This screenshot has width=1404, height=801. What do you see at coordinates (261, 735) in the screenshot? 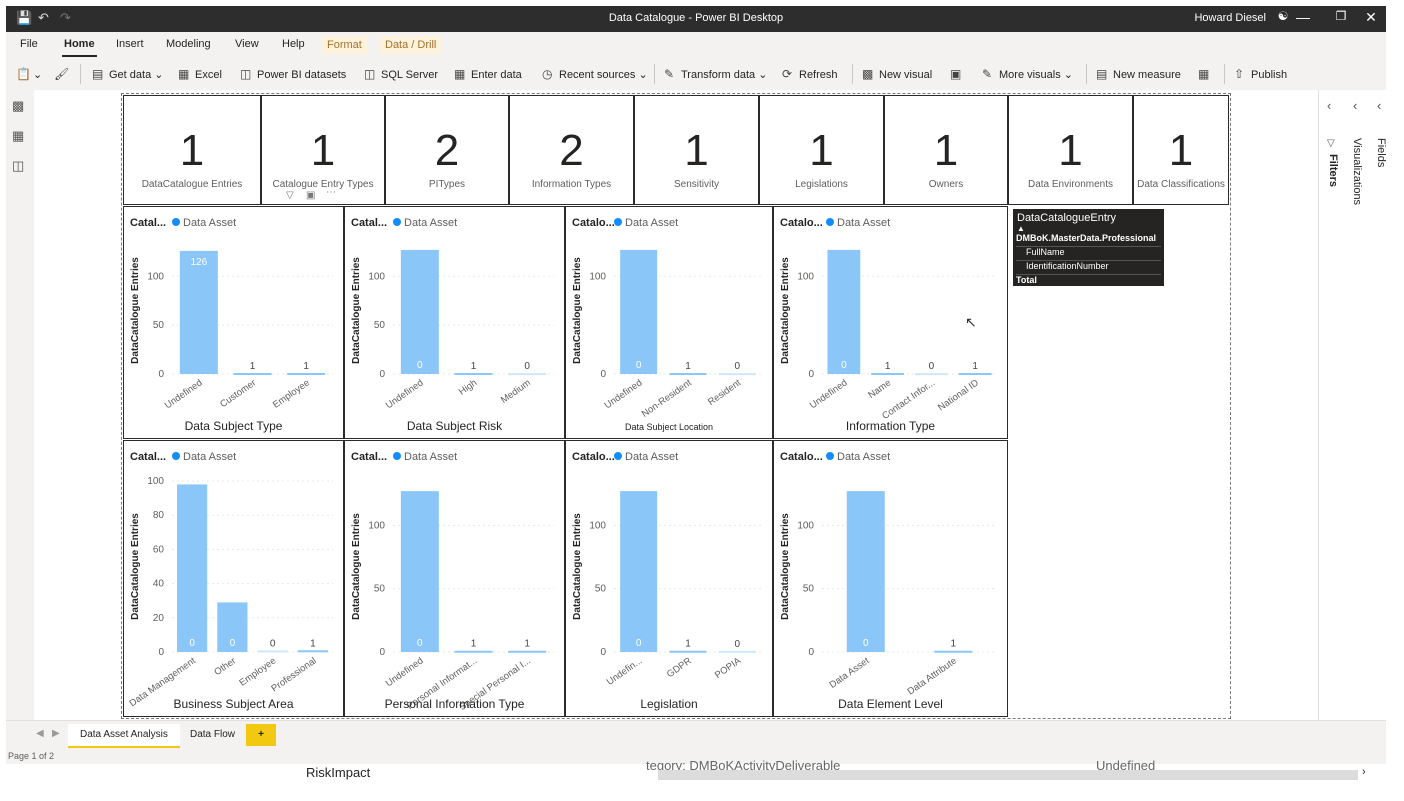
I see `add-page-button: +` at bounding box center [261, 735].